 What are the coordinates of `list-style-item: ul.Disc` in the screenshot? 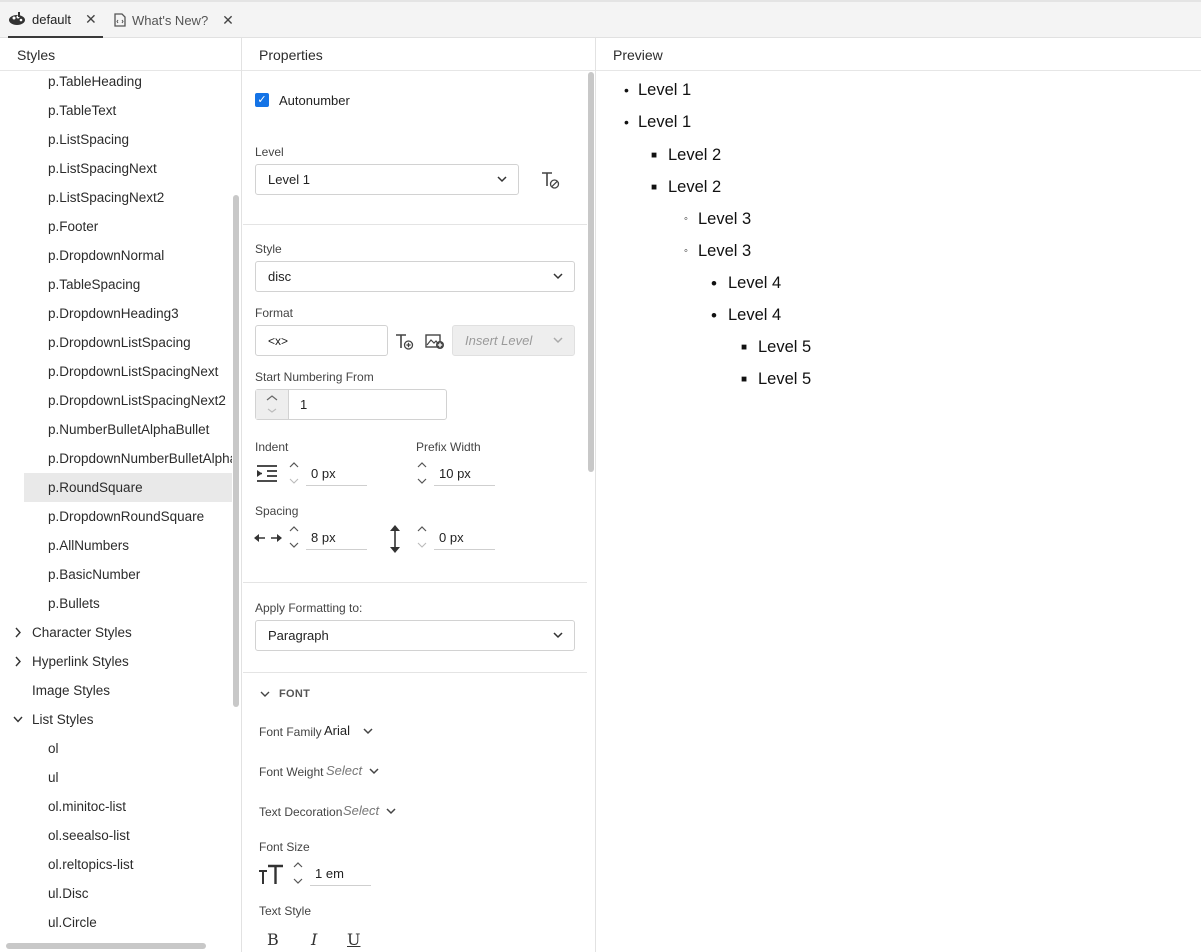 It's located at (128, 893).